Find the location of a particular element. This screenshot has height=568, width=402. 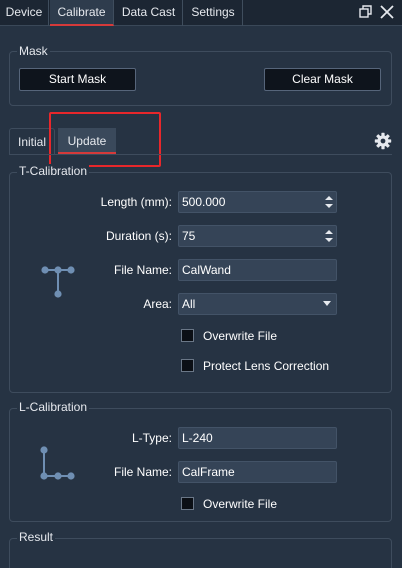

top-tab-bar: Device Calibrate Data Cast Settings is located at coordinates (201, 13).